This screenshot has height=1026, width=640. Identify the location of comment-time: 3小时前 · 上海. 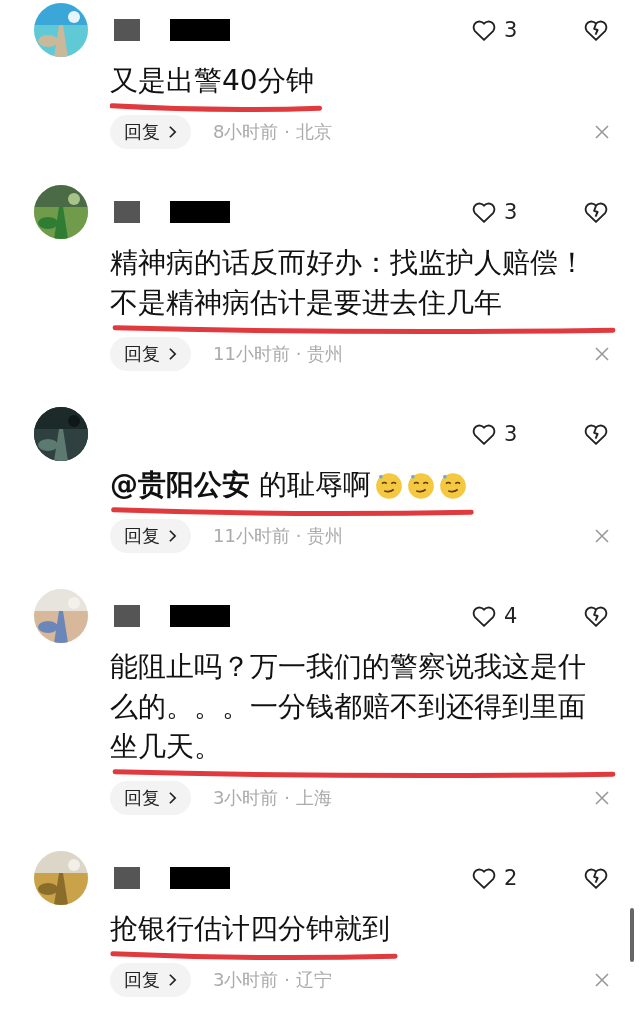
(272, 798).